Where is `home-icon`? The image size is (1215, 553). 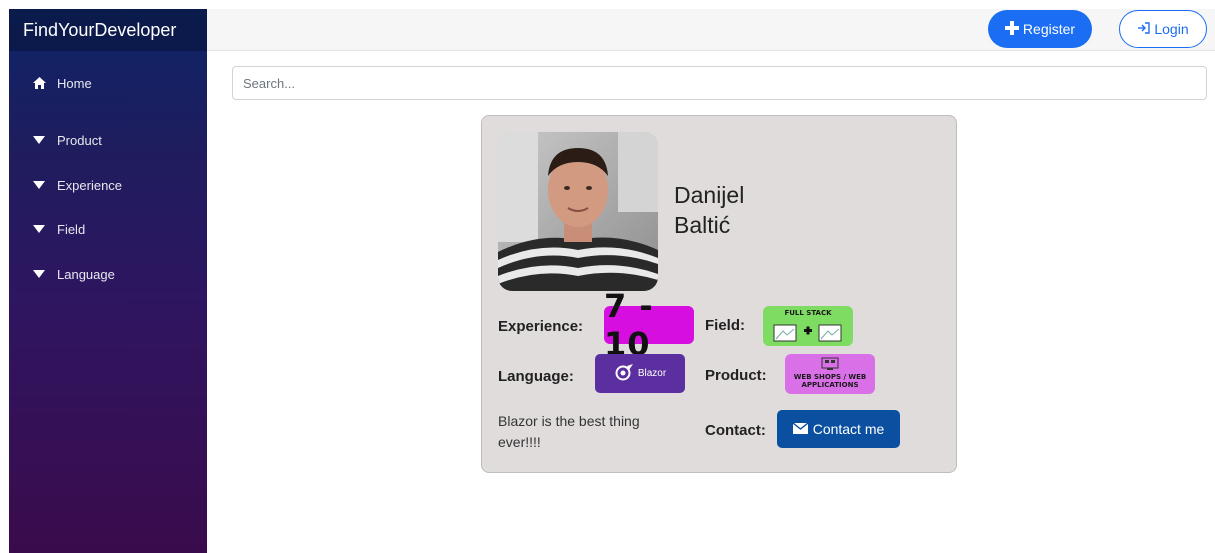
home-icon is located at coordinates (39, 83).